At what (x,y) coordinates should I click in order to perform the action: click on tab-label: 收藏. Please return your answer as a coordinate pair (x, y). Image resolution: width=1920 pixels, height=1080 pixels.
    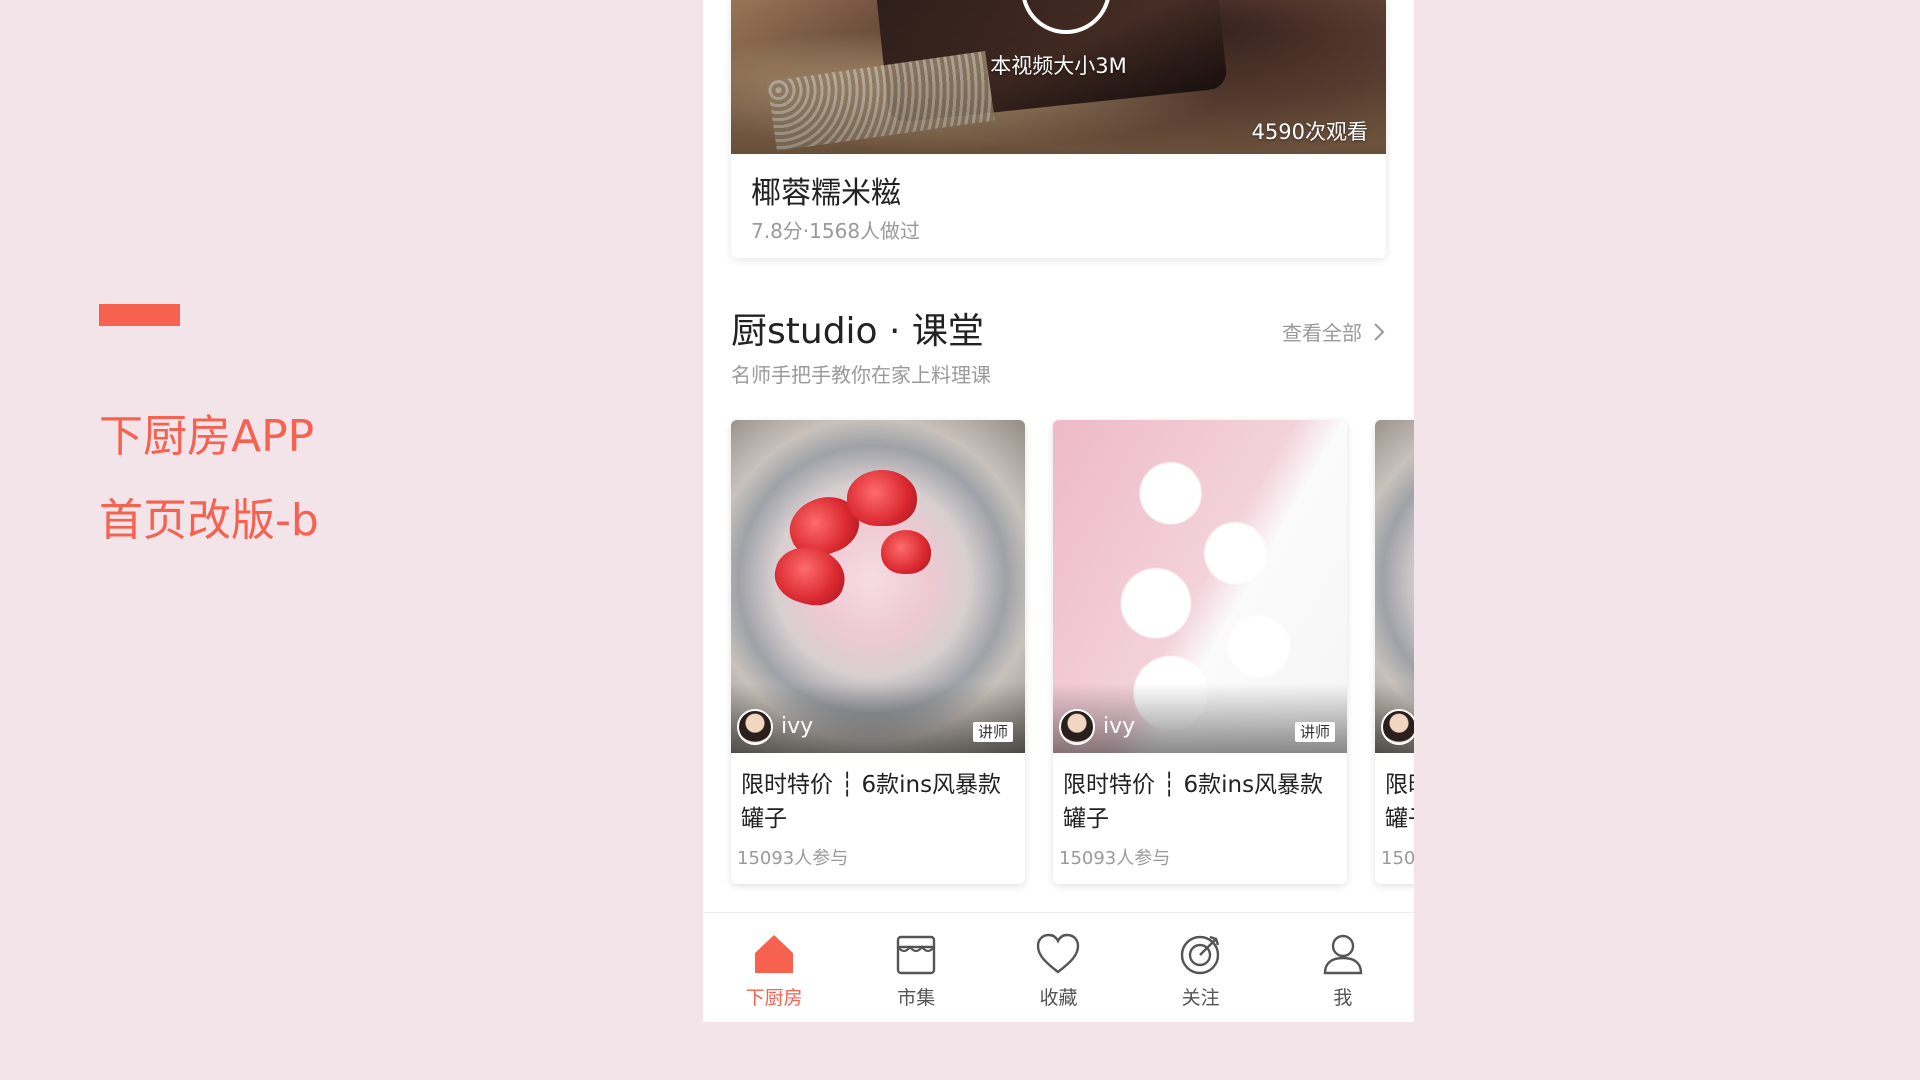
    Looking at the image, I should click on (1058, 998).